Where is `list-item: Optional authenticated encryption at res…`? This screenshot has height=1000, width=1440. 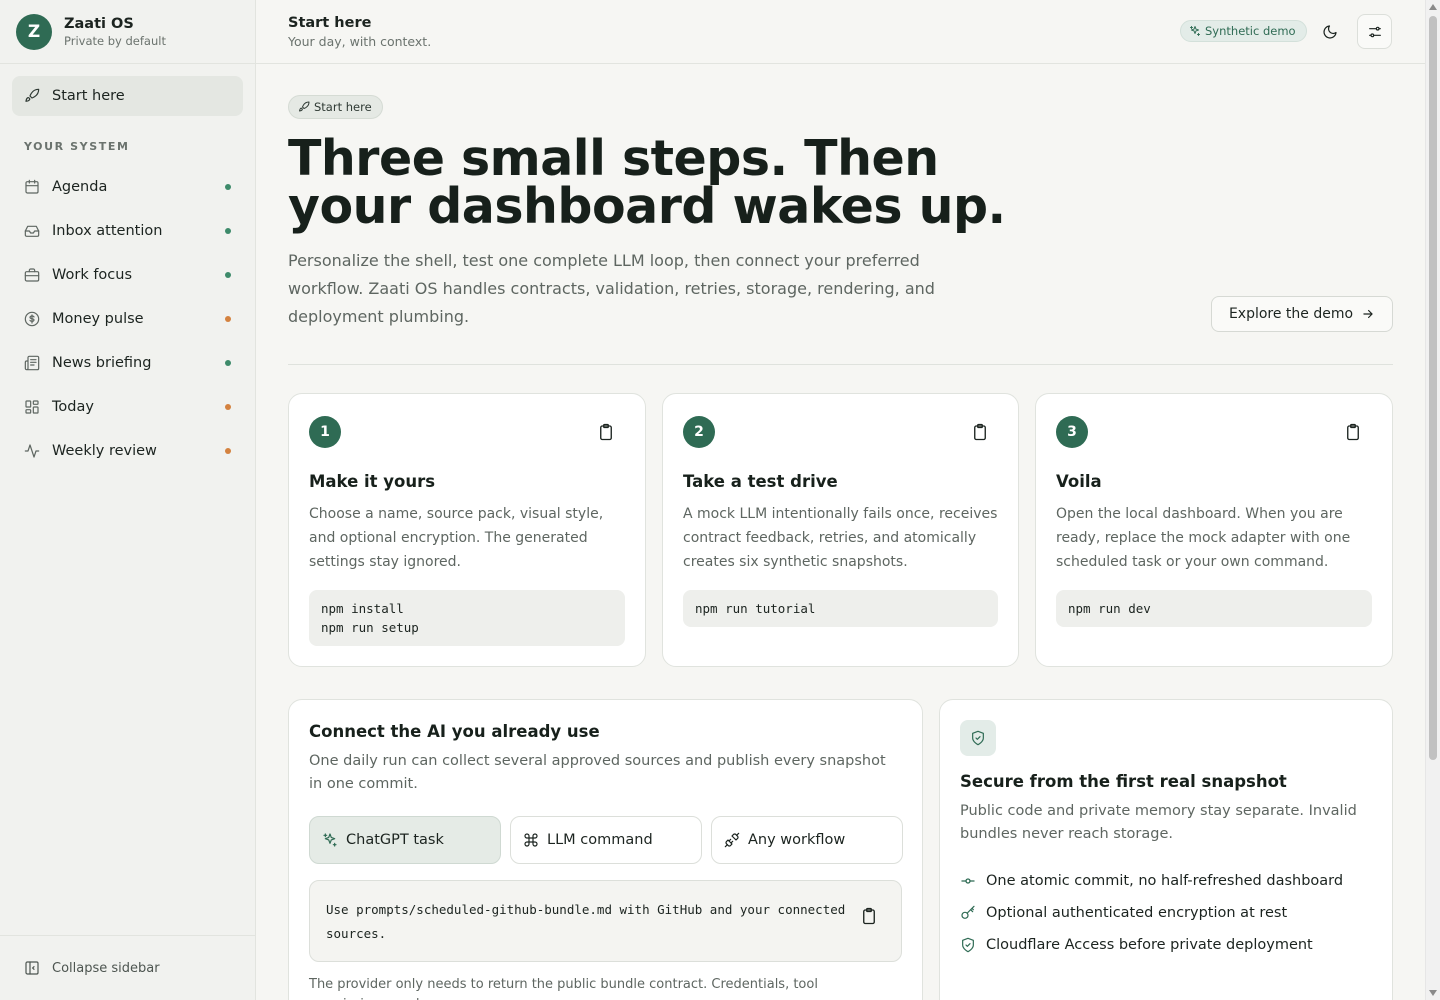
list-item: Optional authenticated encryption at res… is located at coordinates (1170, 913).